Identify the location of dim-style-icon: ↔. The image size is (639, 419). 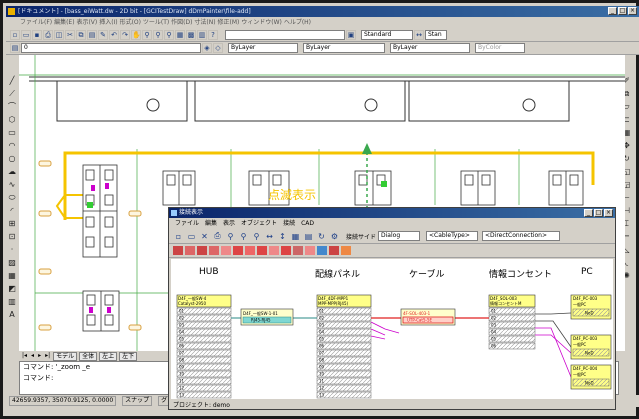
(419, 34).